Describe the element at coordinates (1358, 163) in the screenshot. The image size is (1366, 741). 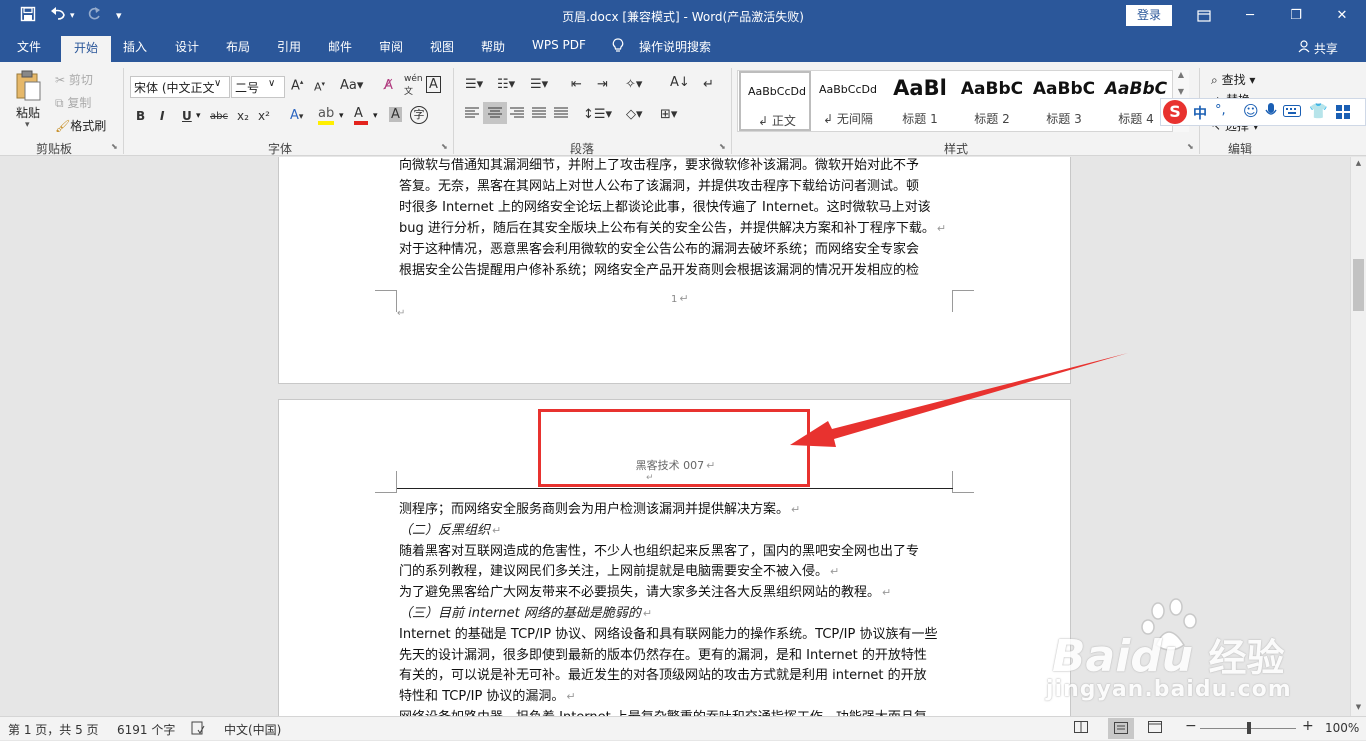
I see `scroll-up-icon: ▲` at that location.